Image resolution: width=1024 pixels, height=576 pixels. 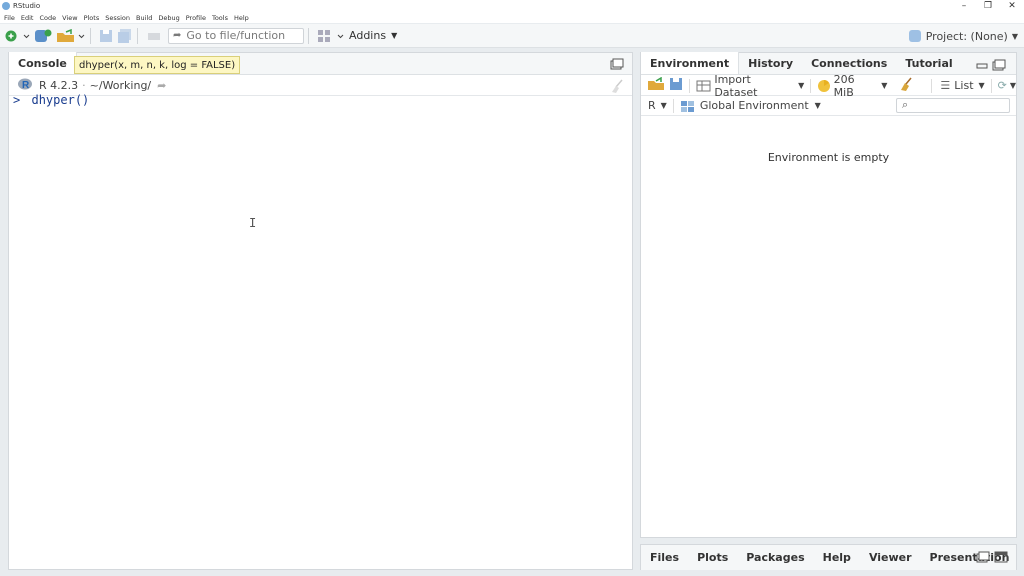 I want to click on print-icon, so click(x=154, y=36).